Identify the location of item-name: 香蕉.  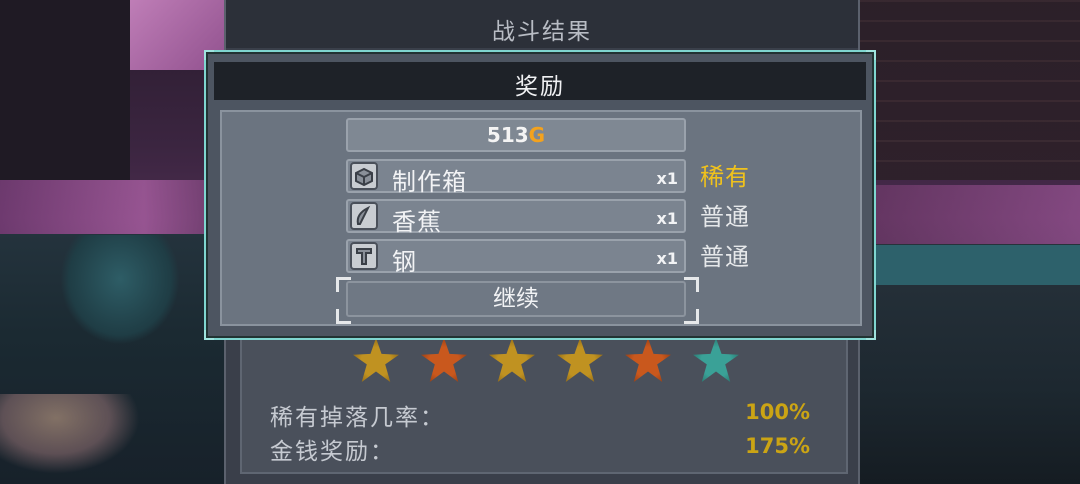
(417, 222).